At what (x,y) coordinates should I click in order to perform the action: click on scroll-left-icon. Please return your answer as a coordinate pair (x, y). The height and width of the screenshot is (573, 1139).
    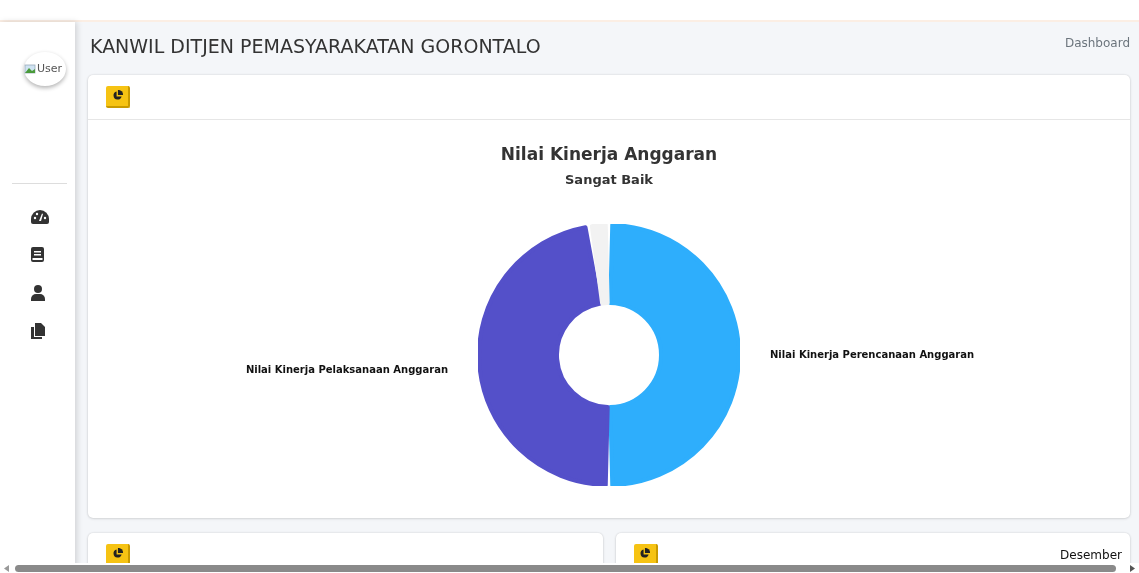
    Looking at the image, I should click on (6, 568).